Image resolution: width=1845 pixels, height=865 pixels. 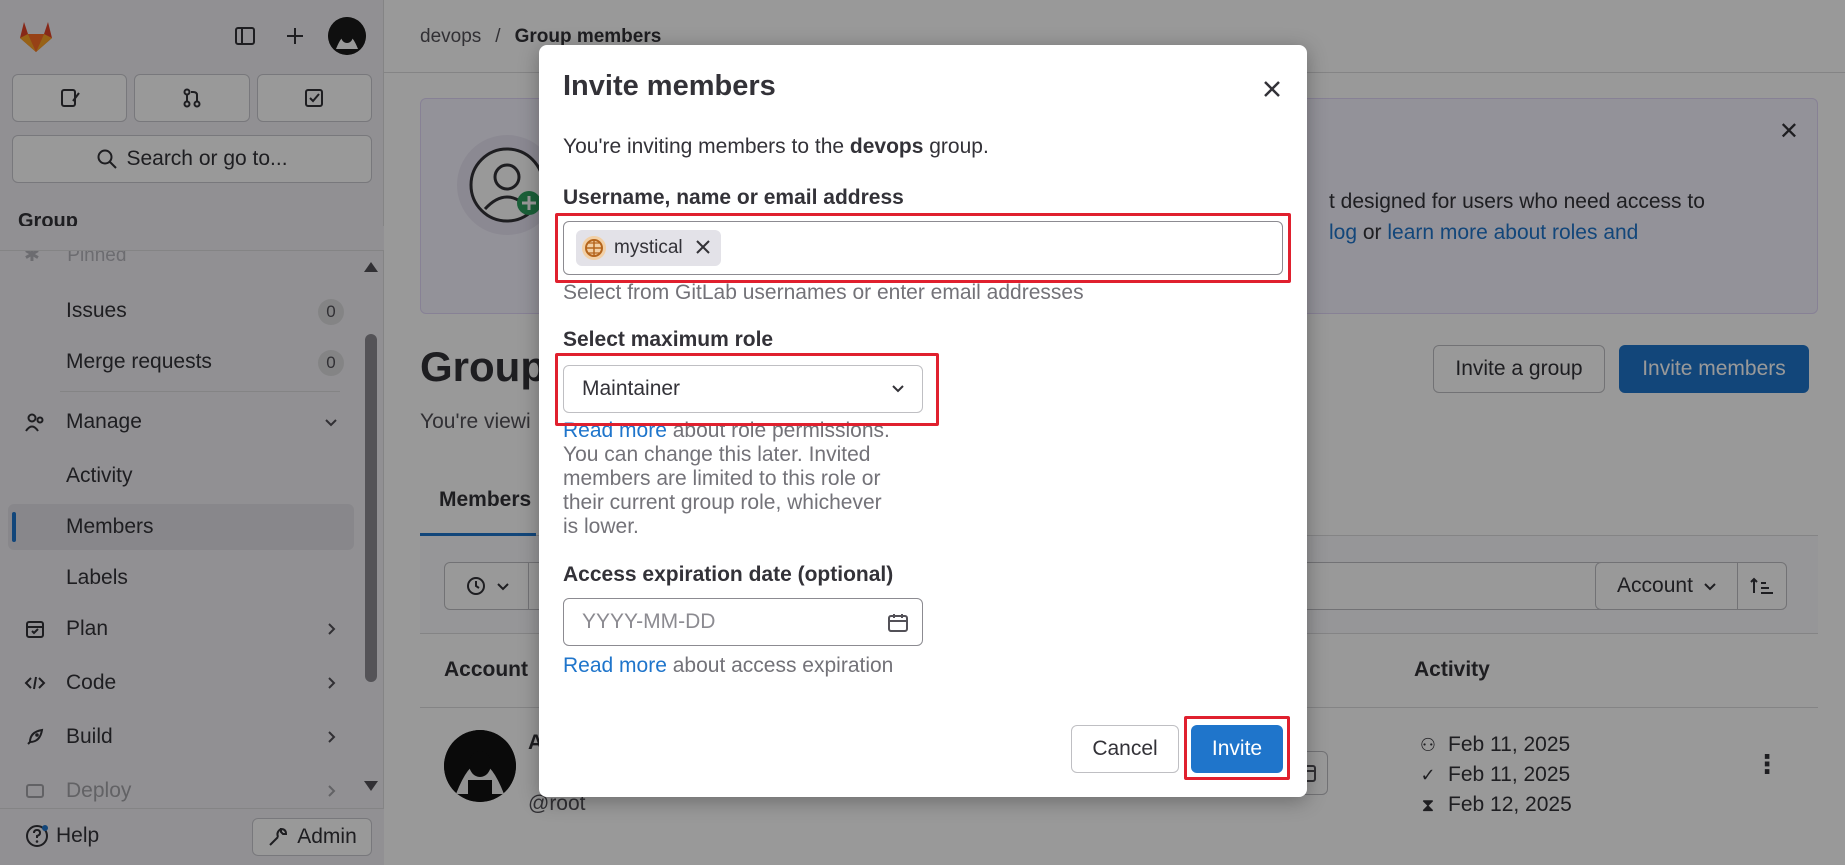 I want to click on token-username: mystical, so click(x=648, y=247).